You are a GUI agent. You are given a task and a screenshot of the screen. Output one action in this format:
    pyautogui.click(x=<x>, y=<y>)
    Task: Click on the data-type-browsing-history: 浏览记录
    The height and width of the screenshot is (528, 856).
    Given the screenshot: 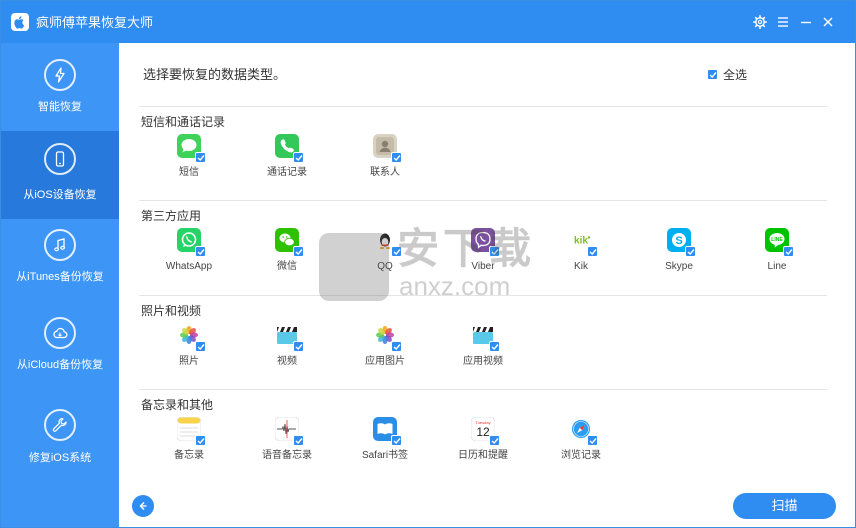 What is the action you would take?
    pyautogui.click(x=581, y=442)
    